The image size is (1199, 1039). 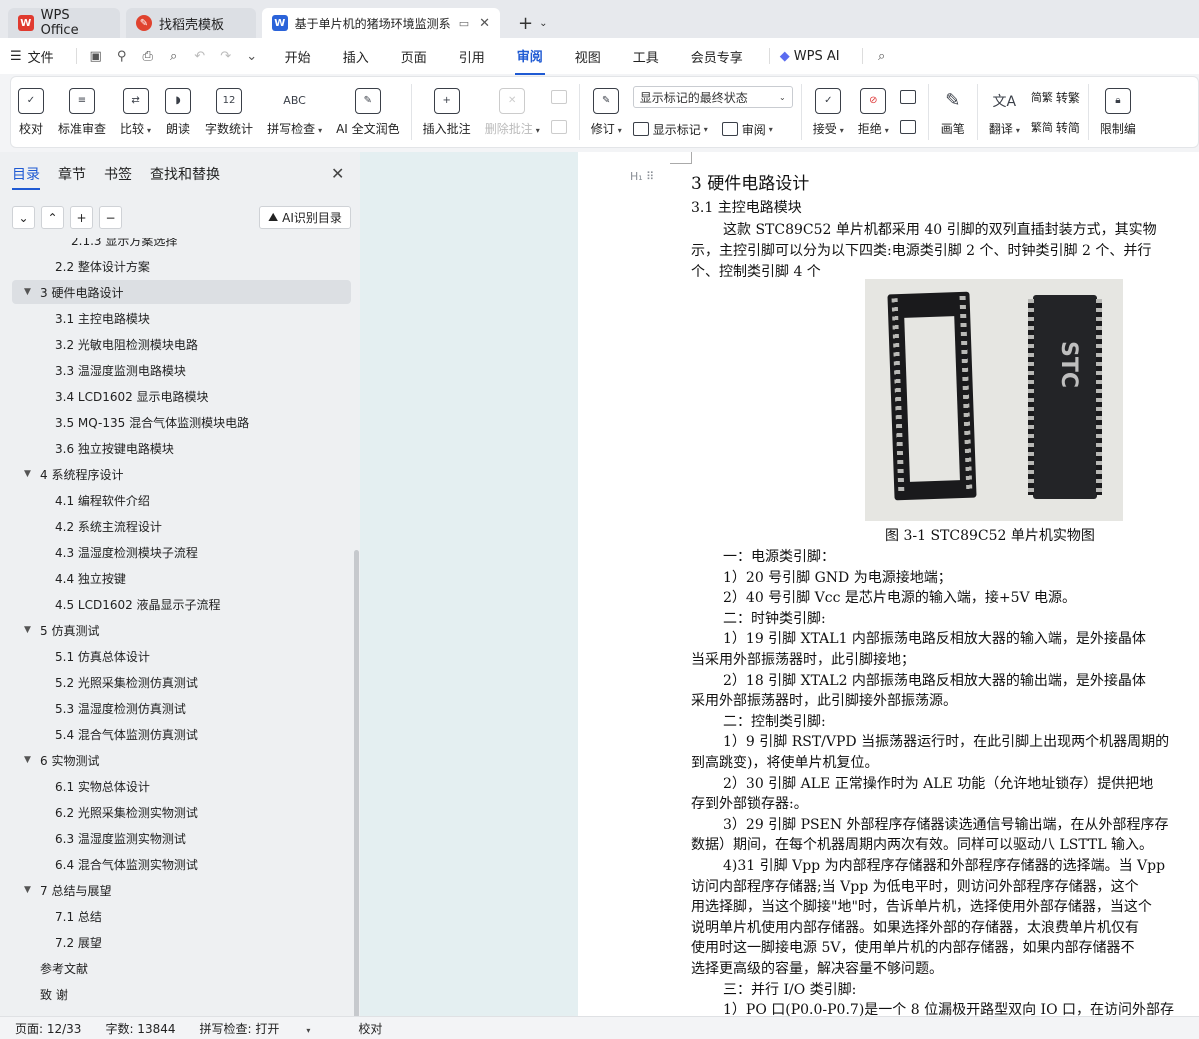 I want to click on tab-sections: 章节, so click(x=72, y=177).